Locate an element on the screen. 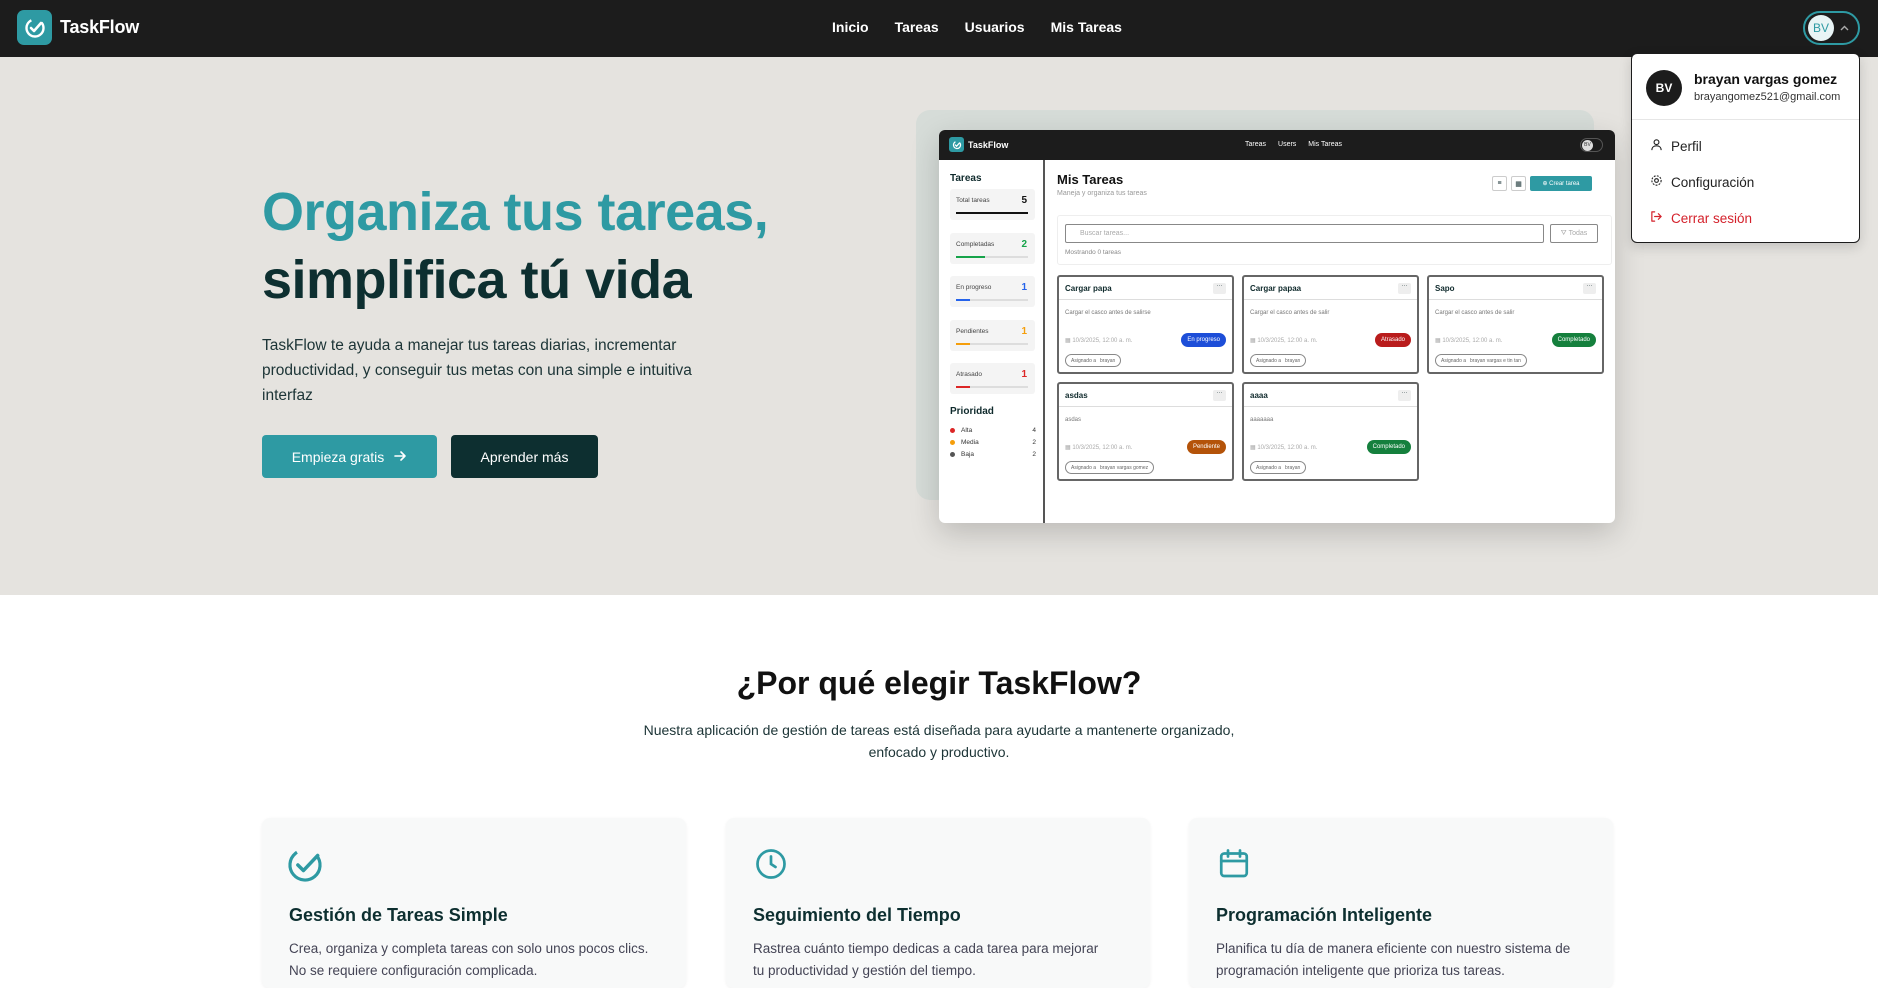  menu-item-logout: Cerrar sesión is located at coordinates (1701, 218).